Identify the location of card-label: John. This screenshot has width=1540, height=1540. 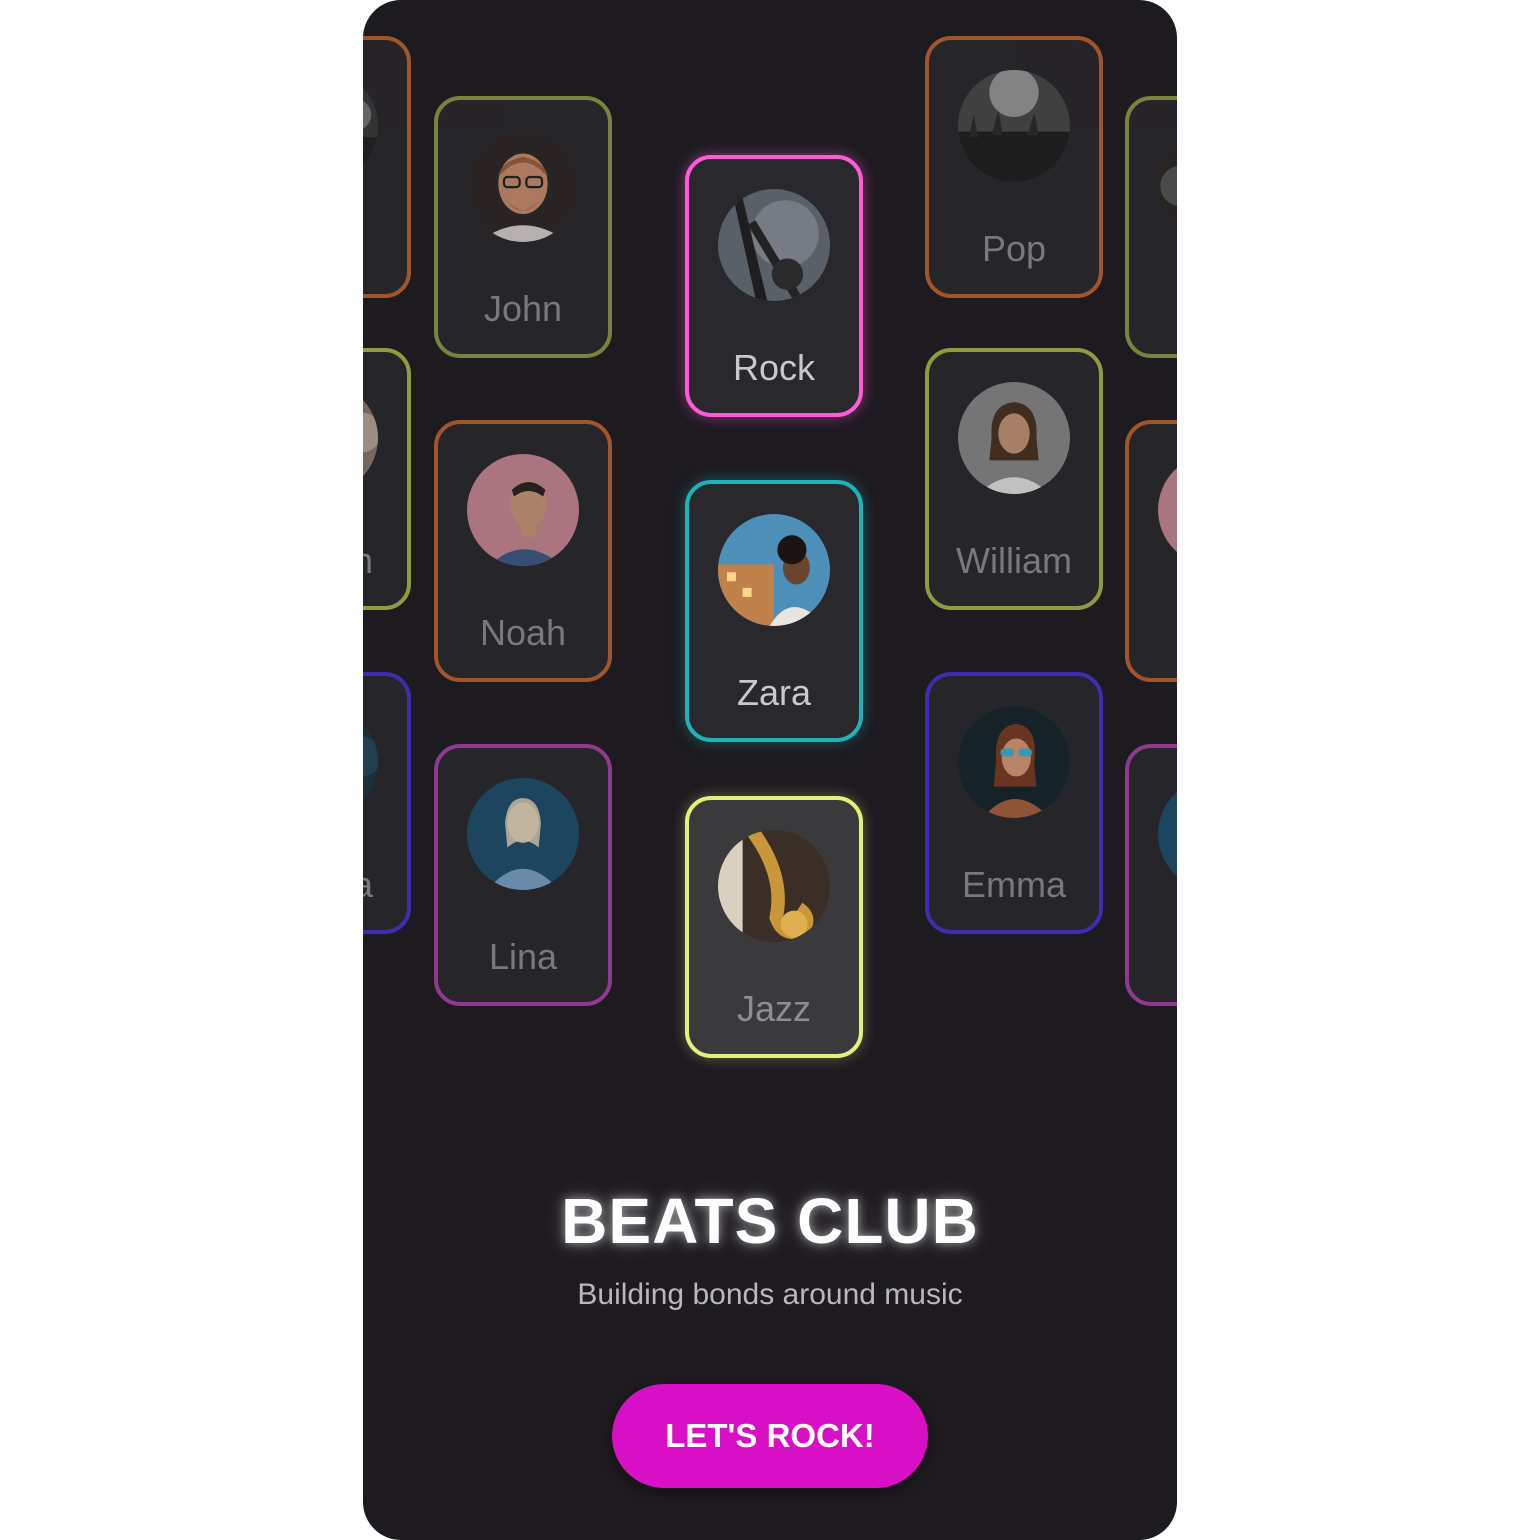
(523, 308).